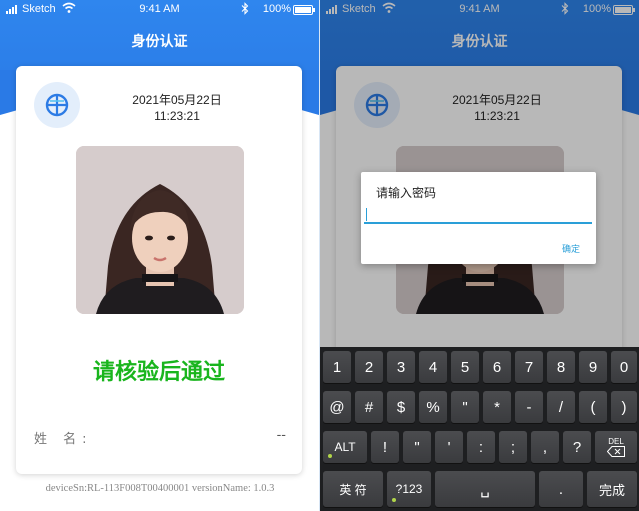 This screenshot has height=511, width=639. Describe the element at coordinates (158, 372) in the screenshot. I see `verify-status-text: 请核验后通过` at that location.